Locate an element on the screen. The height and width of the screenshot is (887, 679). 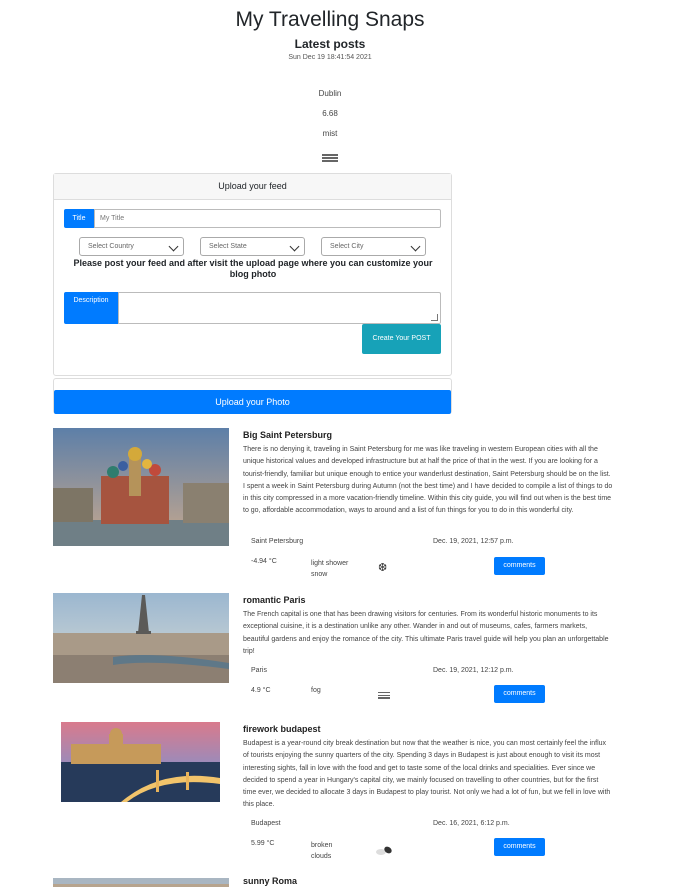
city-select-label: Select City is located at coordinates (347, 246).